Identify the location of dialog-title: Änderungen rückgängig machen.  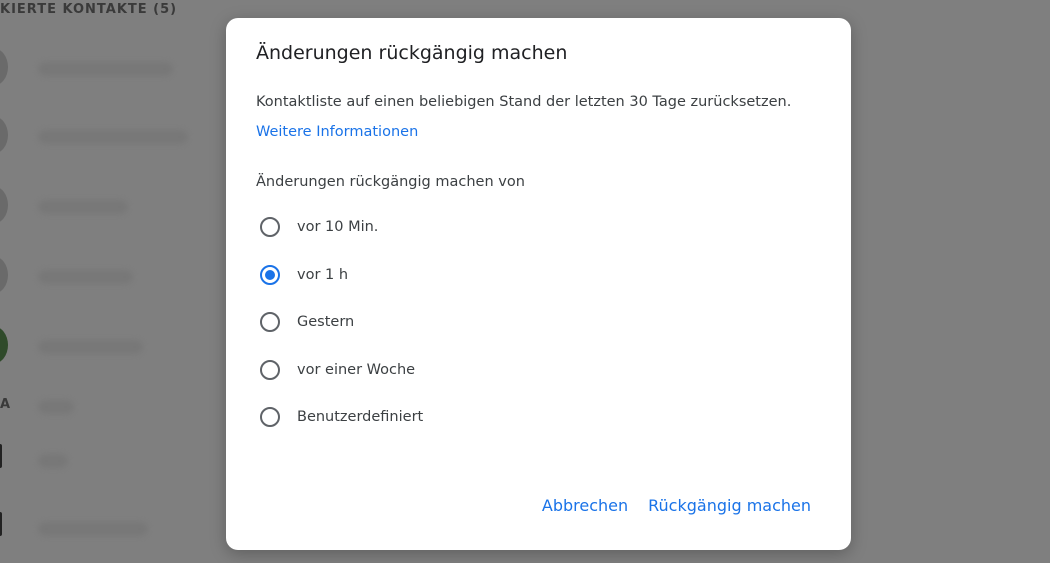
(412, 53).